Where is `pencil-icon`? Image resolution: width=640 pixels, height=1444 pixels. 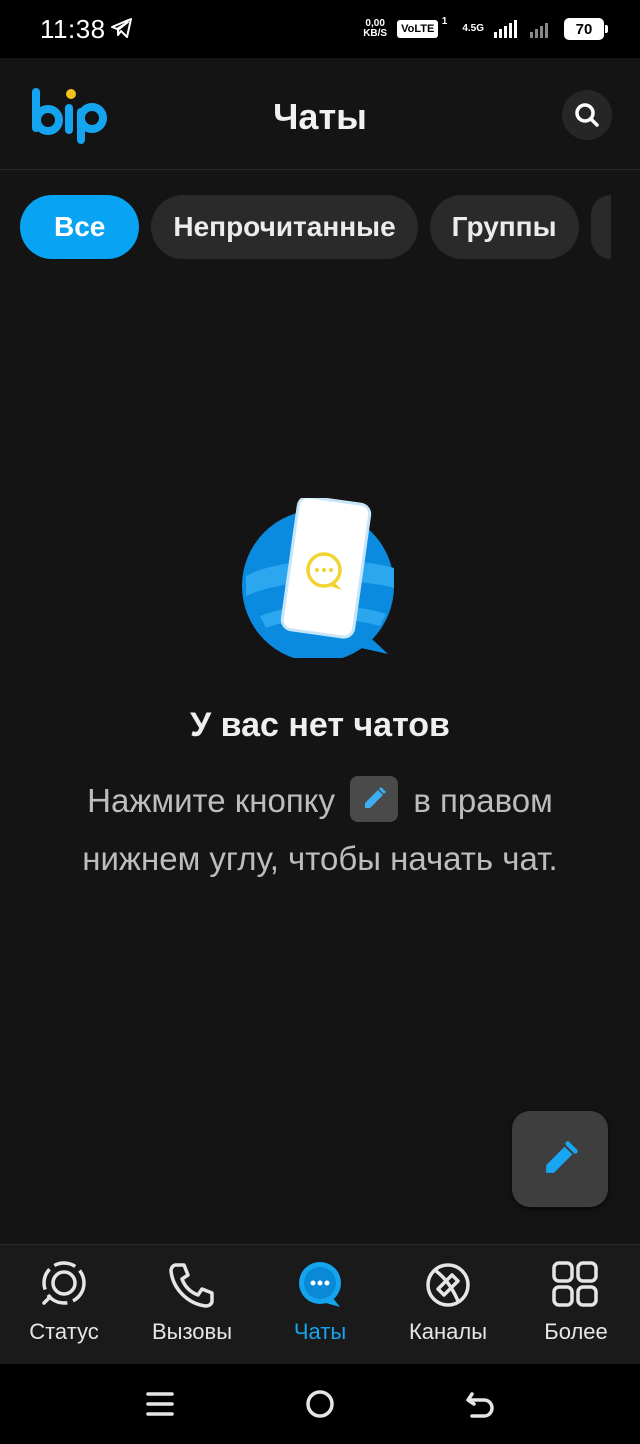 pencil-icon is located at coordinates (562, 1157).